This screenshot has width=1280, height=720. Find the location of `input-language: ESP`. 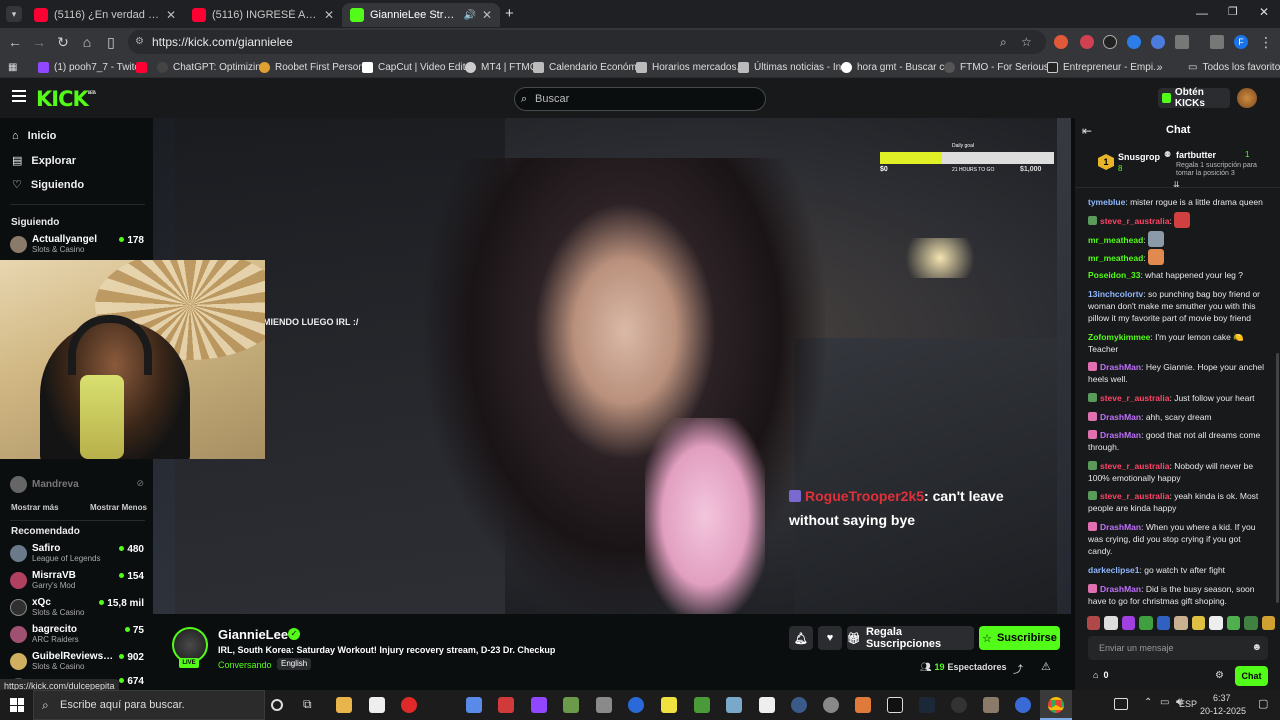

input-language: ESP is located at coordinates (1188, 704).